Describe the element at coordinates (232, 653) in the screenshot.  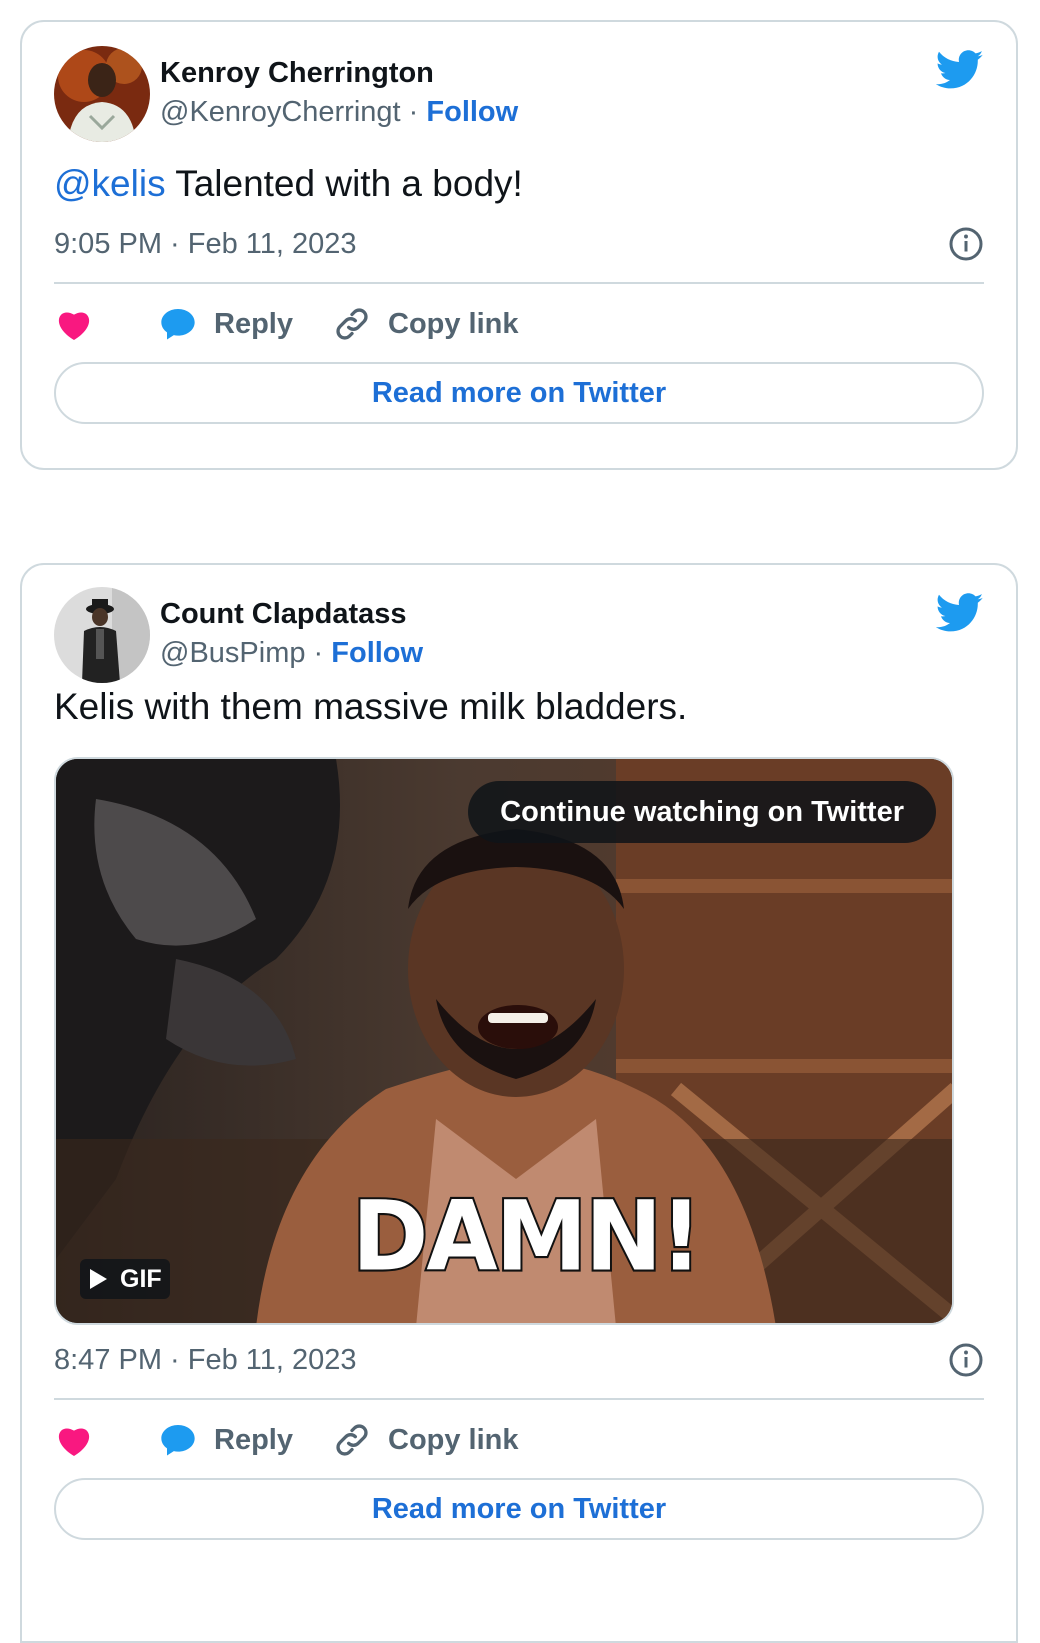
I see `author-handle: @BusPimp` at that location.